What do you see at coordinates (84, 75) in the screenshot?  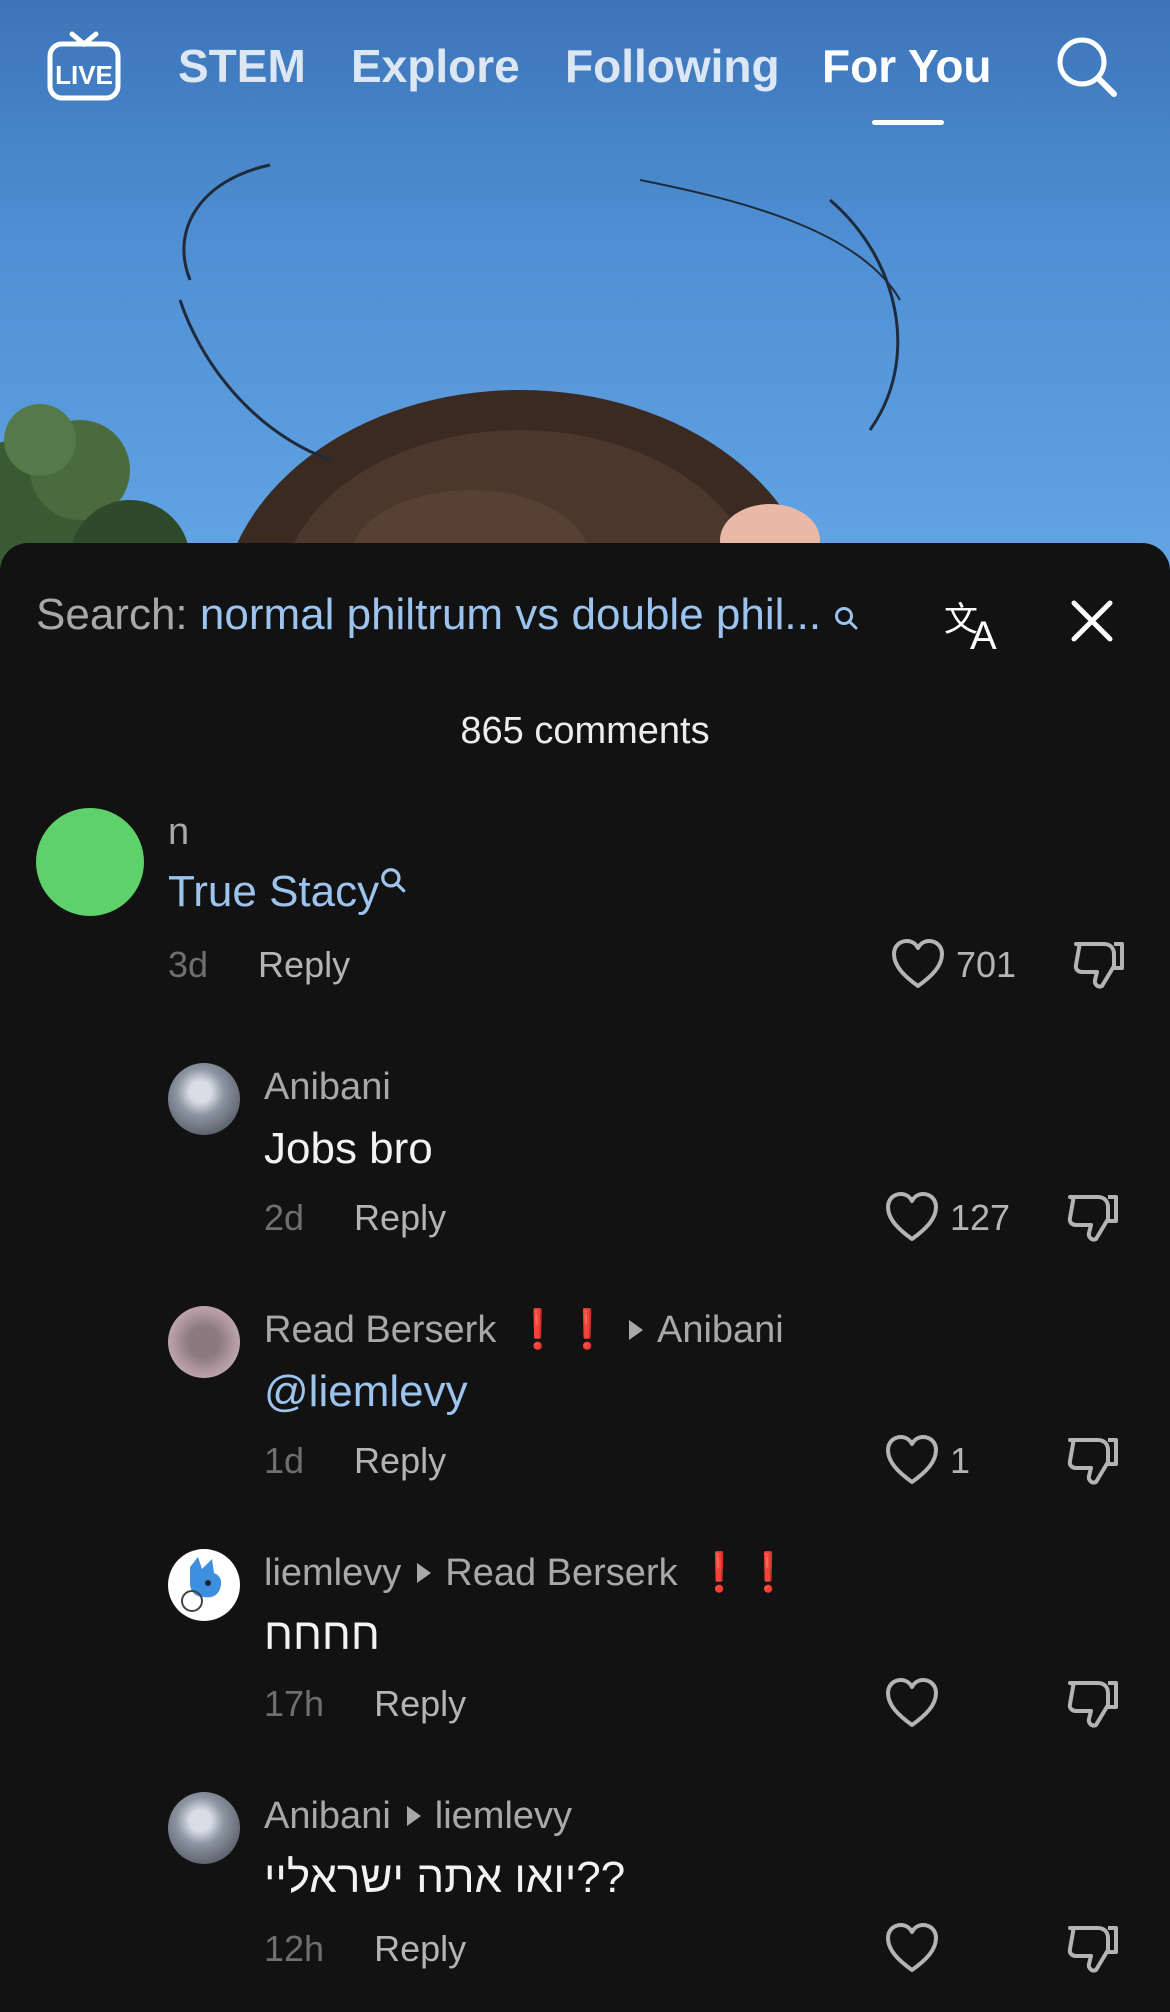 I see `svg-text: LIVE` at bounding box center [84, 75].